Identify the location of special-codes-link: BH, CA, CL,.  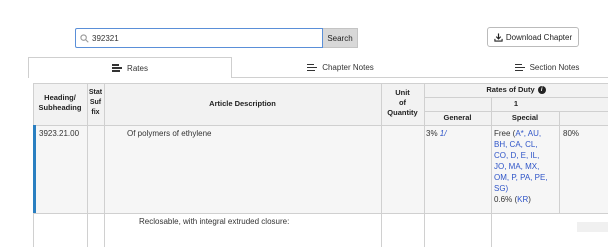
(516, 144).